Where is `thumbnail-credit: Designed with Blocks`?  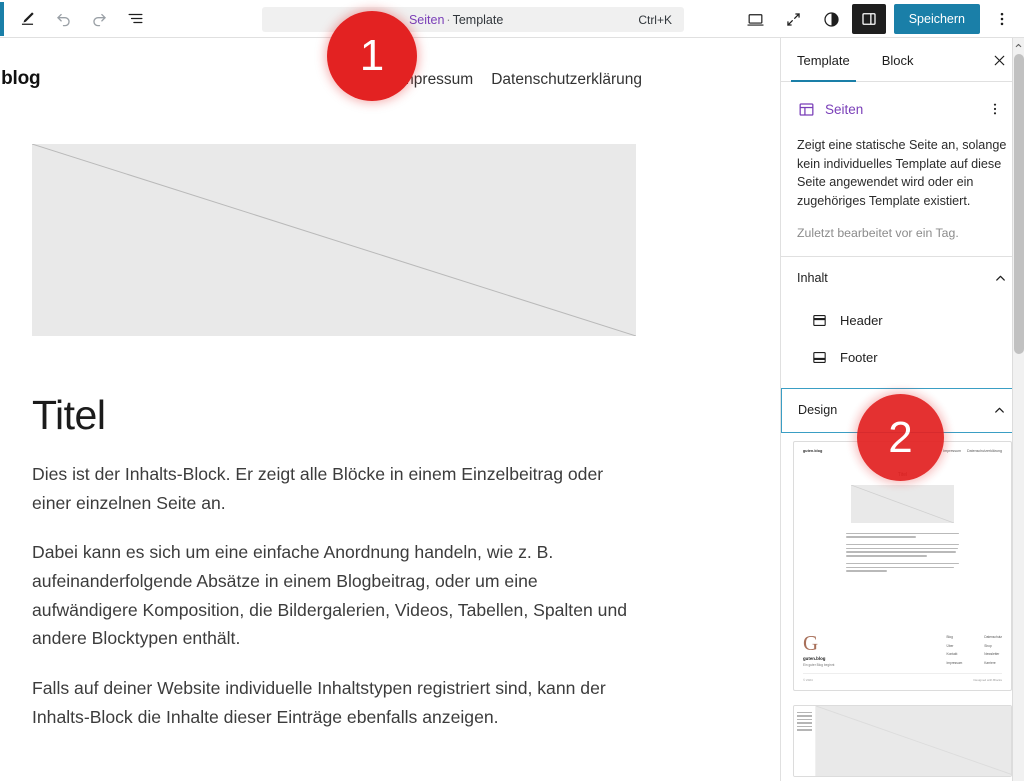 thumbnail-credit: Designed with Blocks is located at coordinates (987, 679).